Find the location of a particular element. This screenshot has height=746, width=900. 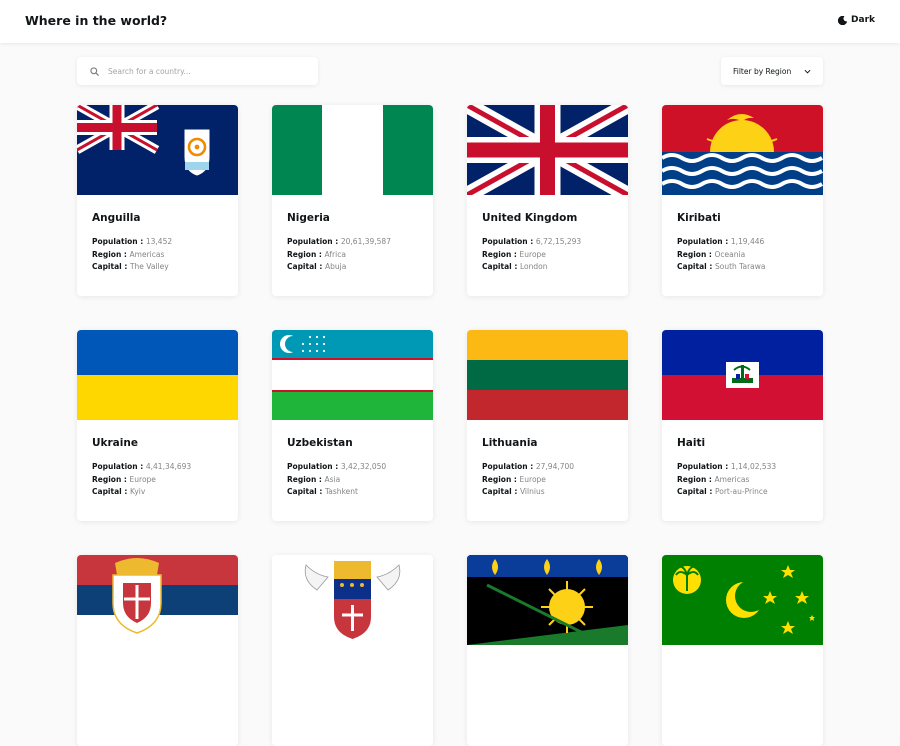

moon-icon is located at coordinates (843, 20).